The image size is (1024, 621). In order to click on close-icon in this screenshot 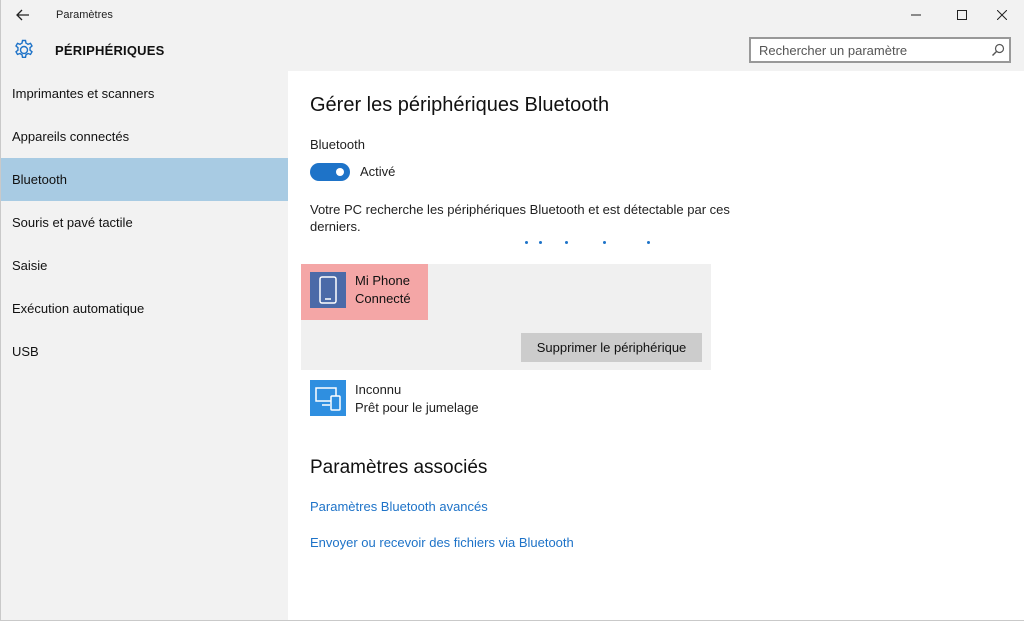, I will do `click(1002, 15)`.